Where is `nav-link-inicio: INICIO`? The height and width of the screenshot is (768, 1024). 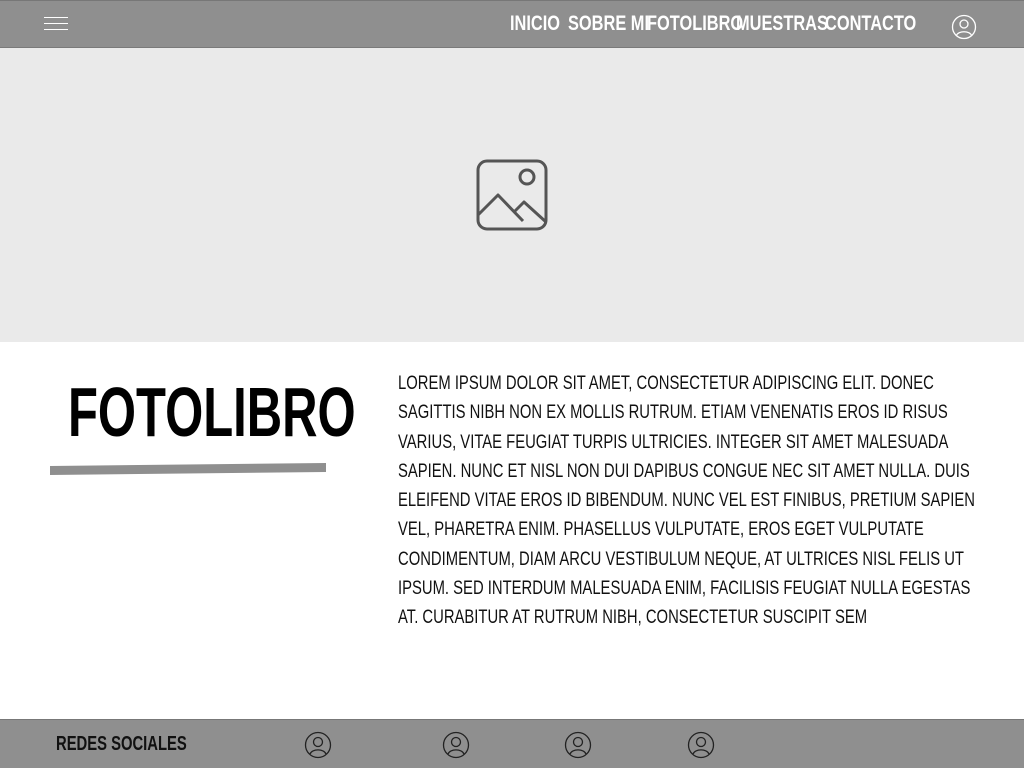
nav-link-inicio: INICIO is located at coordinates (535, 24).